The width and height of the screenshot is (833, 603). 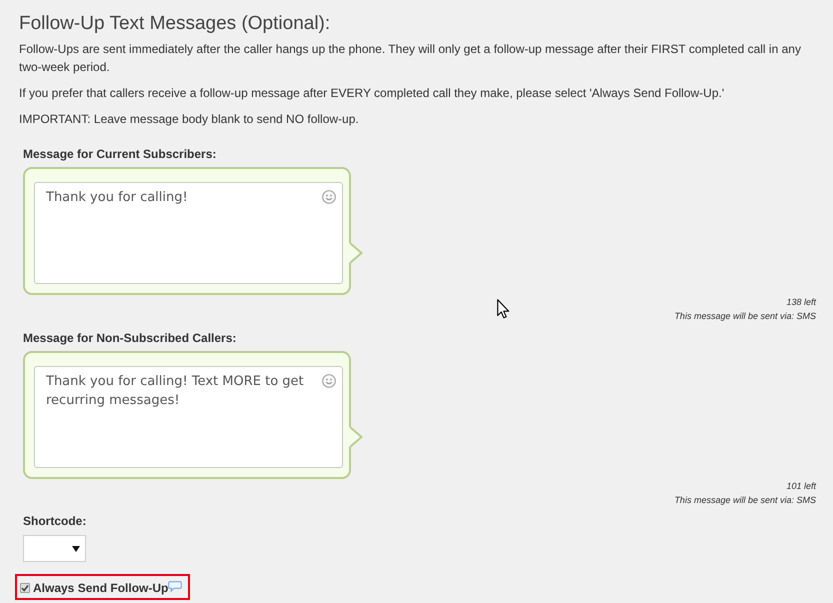 I want to click on field-label: Message for Current Subscribers:, so click(x=119, y=154).